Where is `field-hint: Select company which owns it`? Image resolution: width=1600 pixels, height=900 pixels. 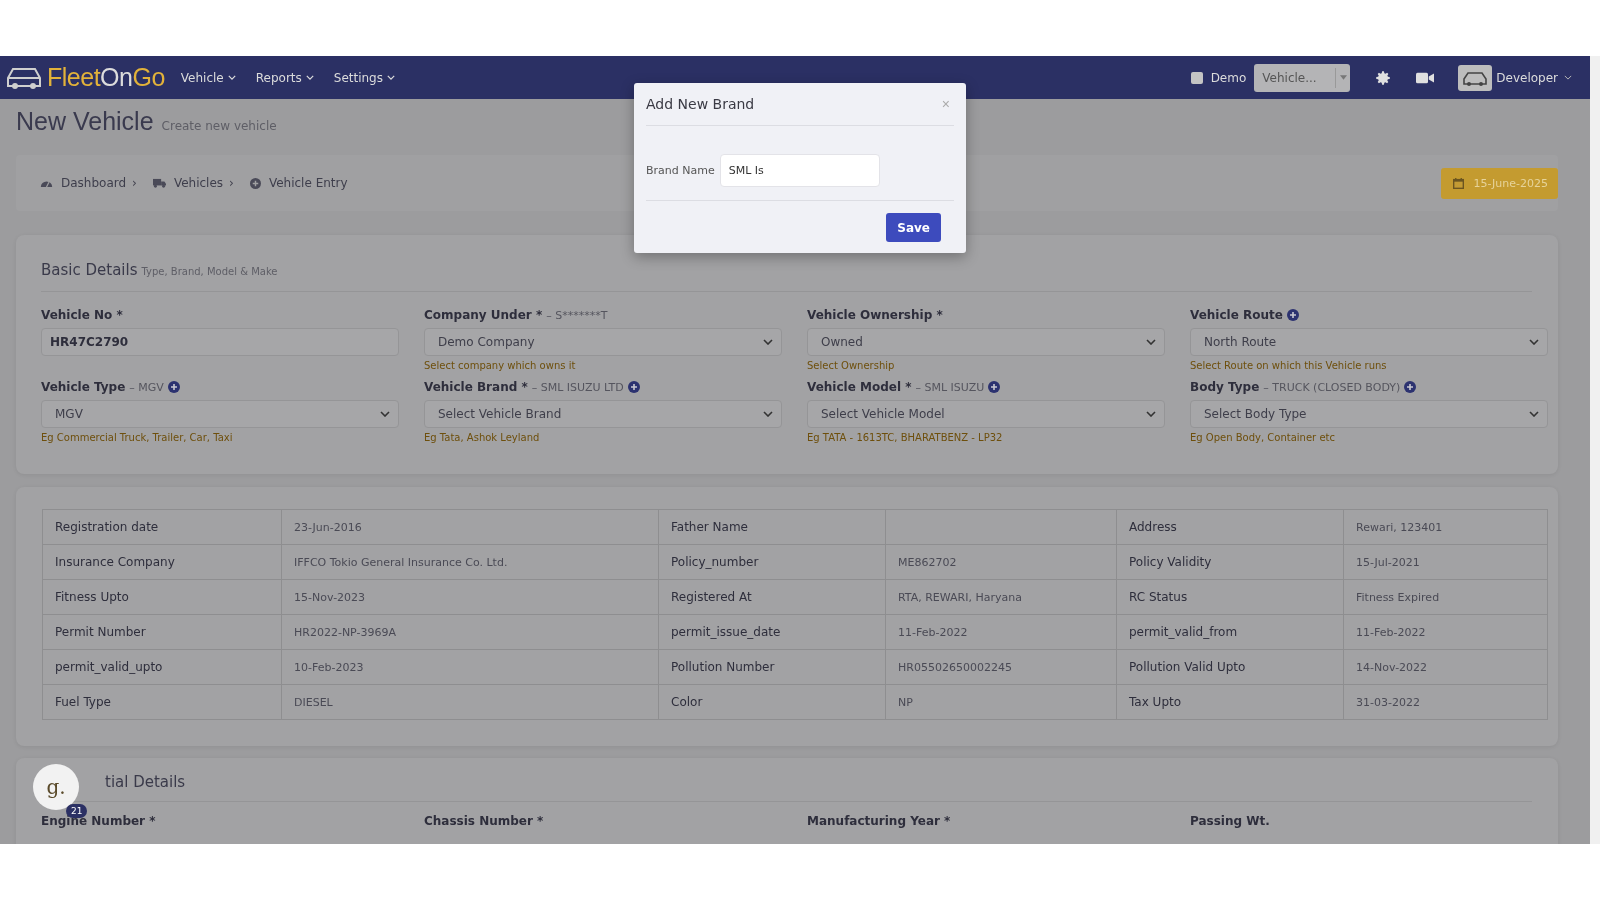 field-hint: Select company which owns it is located at coordinates (500, 365).